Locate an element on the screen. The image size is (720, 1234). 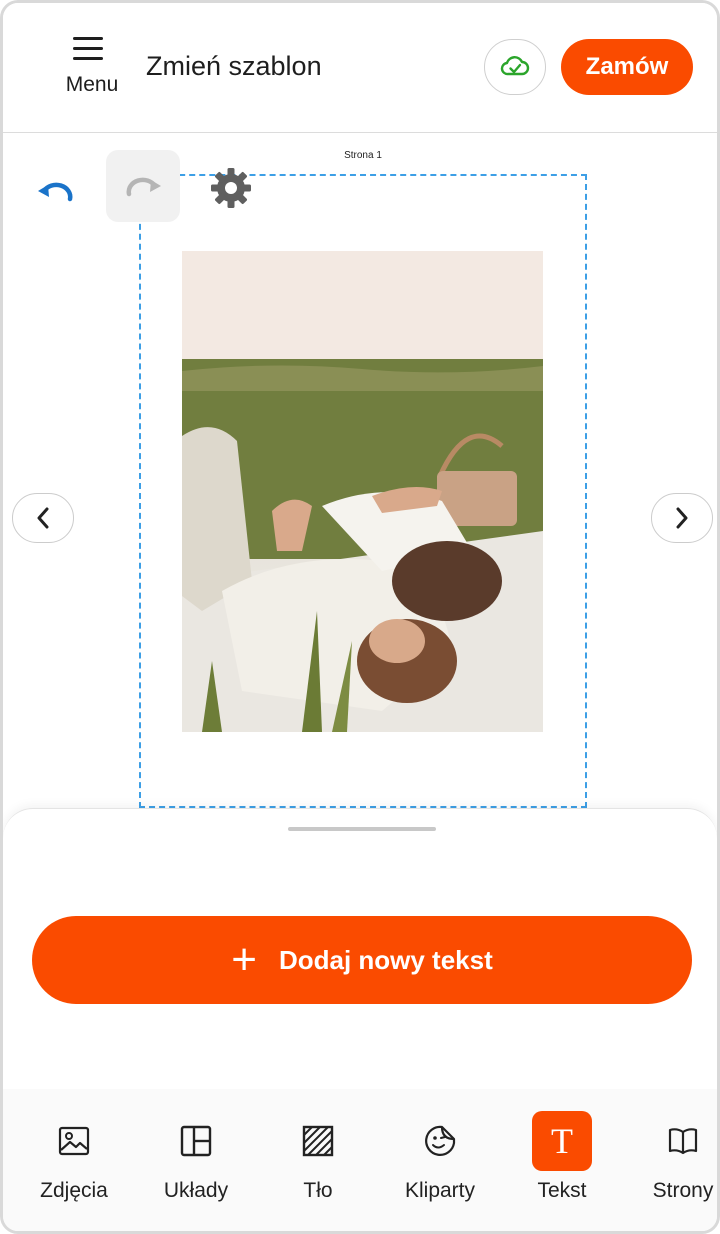
cloud-check-icon is located at coordinates (515, 66).